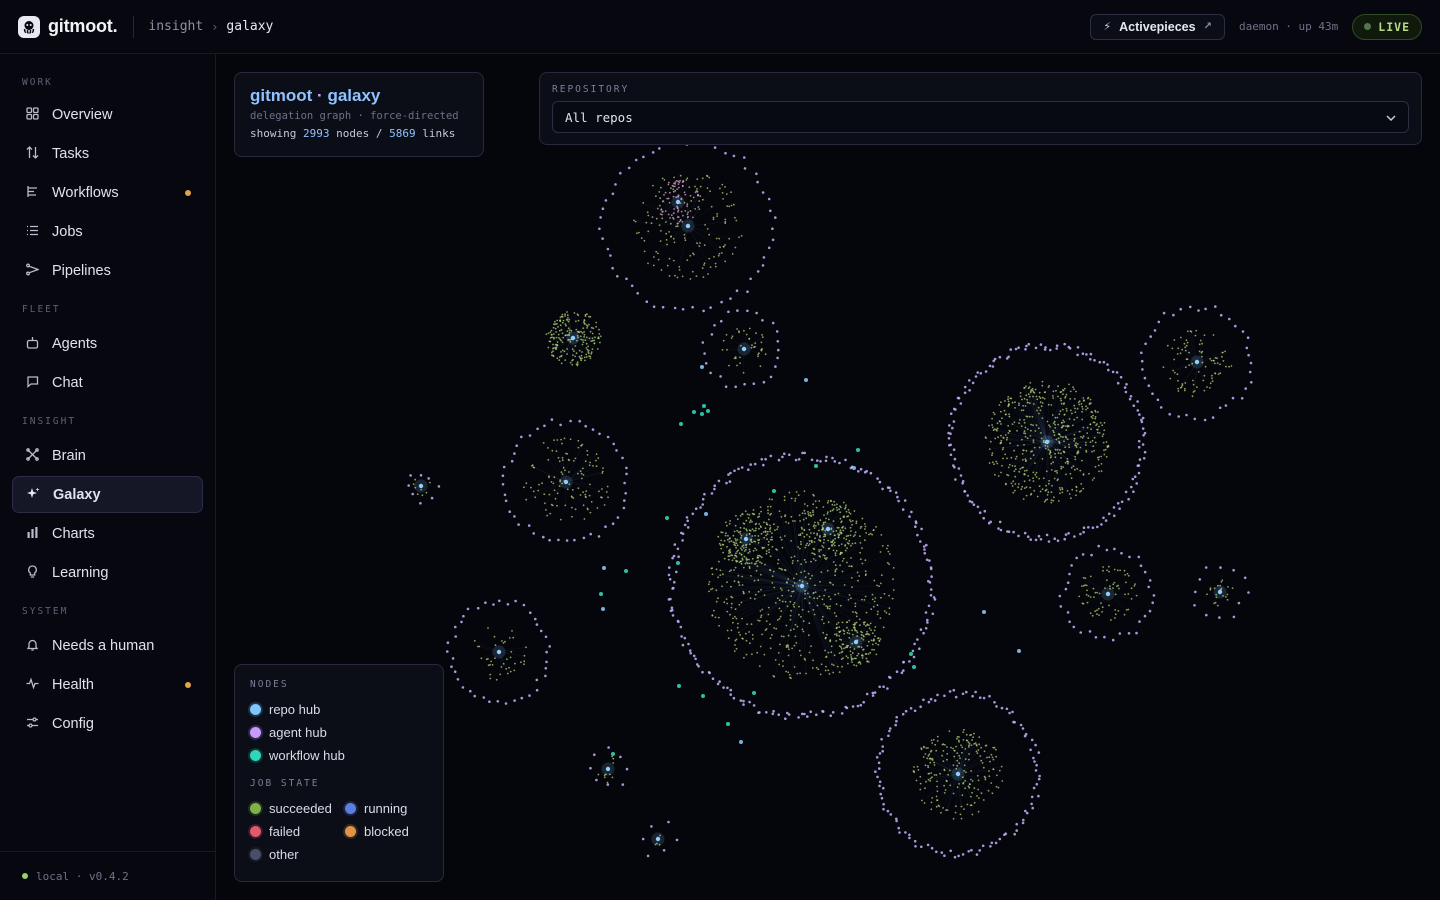  What do you see at coordinates (107, 684) in the screenshot?
I see `sidebar-item-health: Health` at bounding box center [107, 684].